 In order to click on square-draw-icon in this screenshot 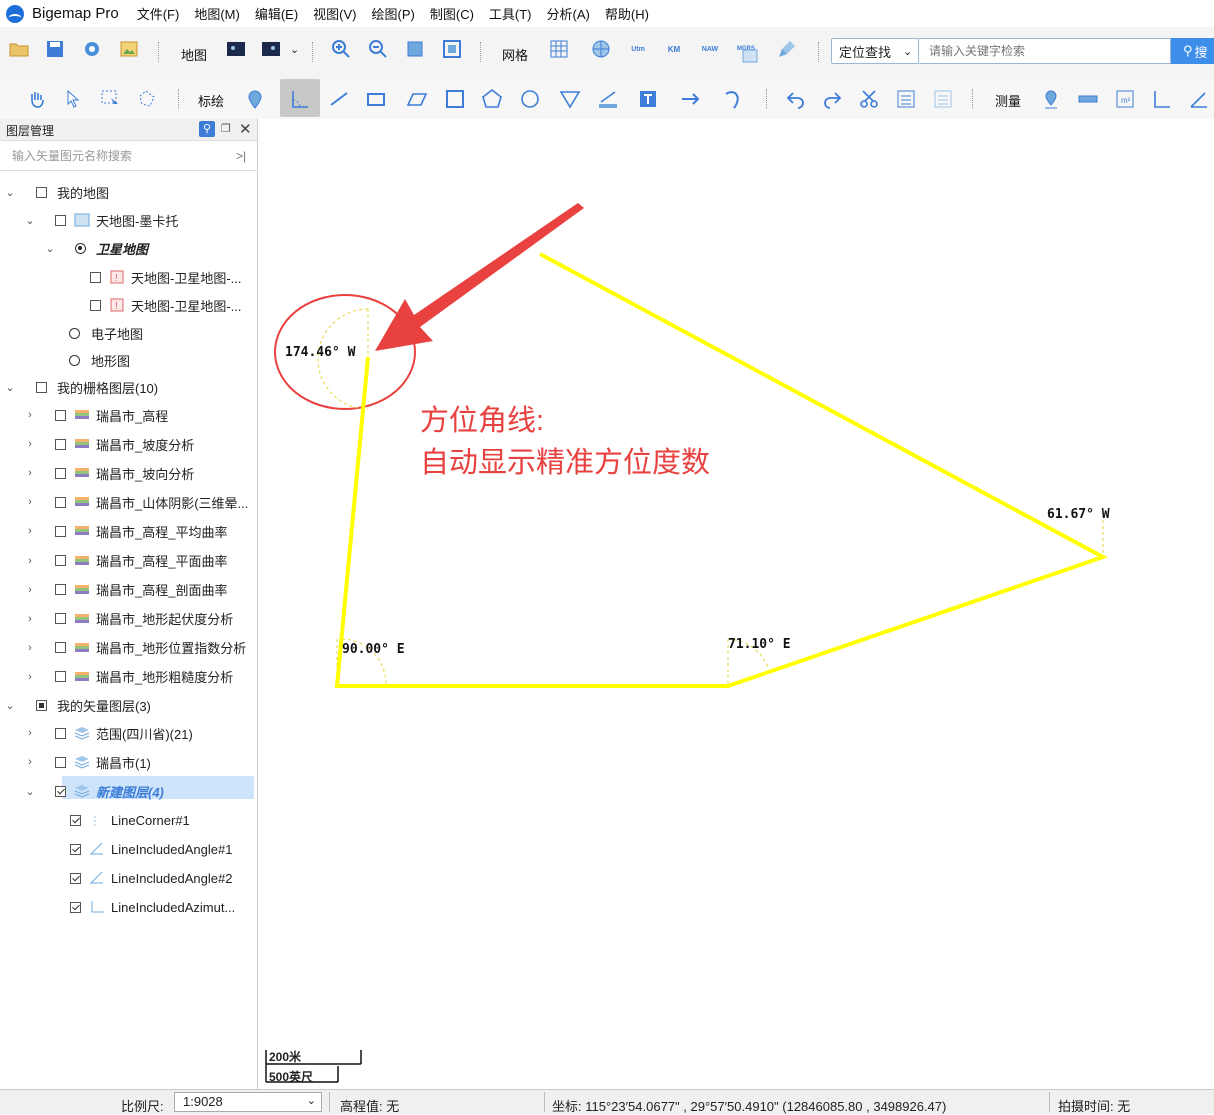, I will do `click(455, 99)`.